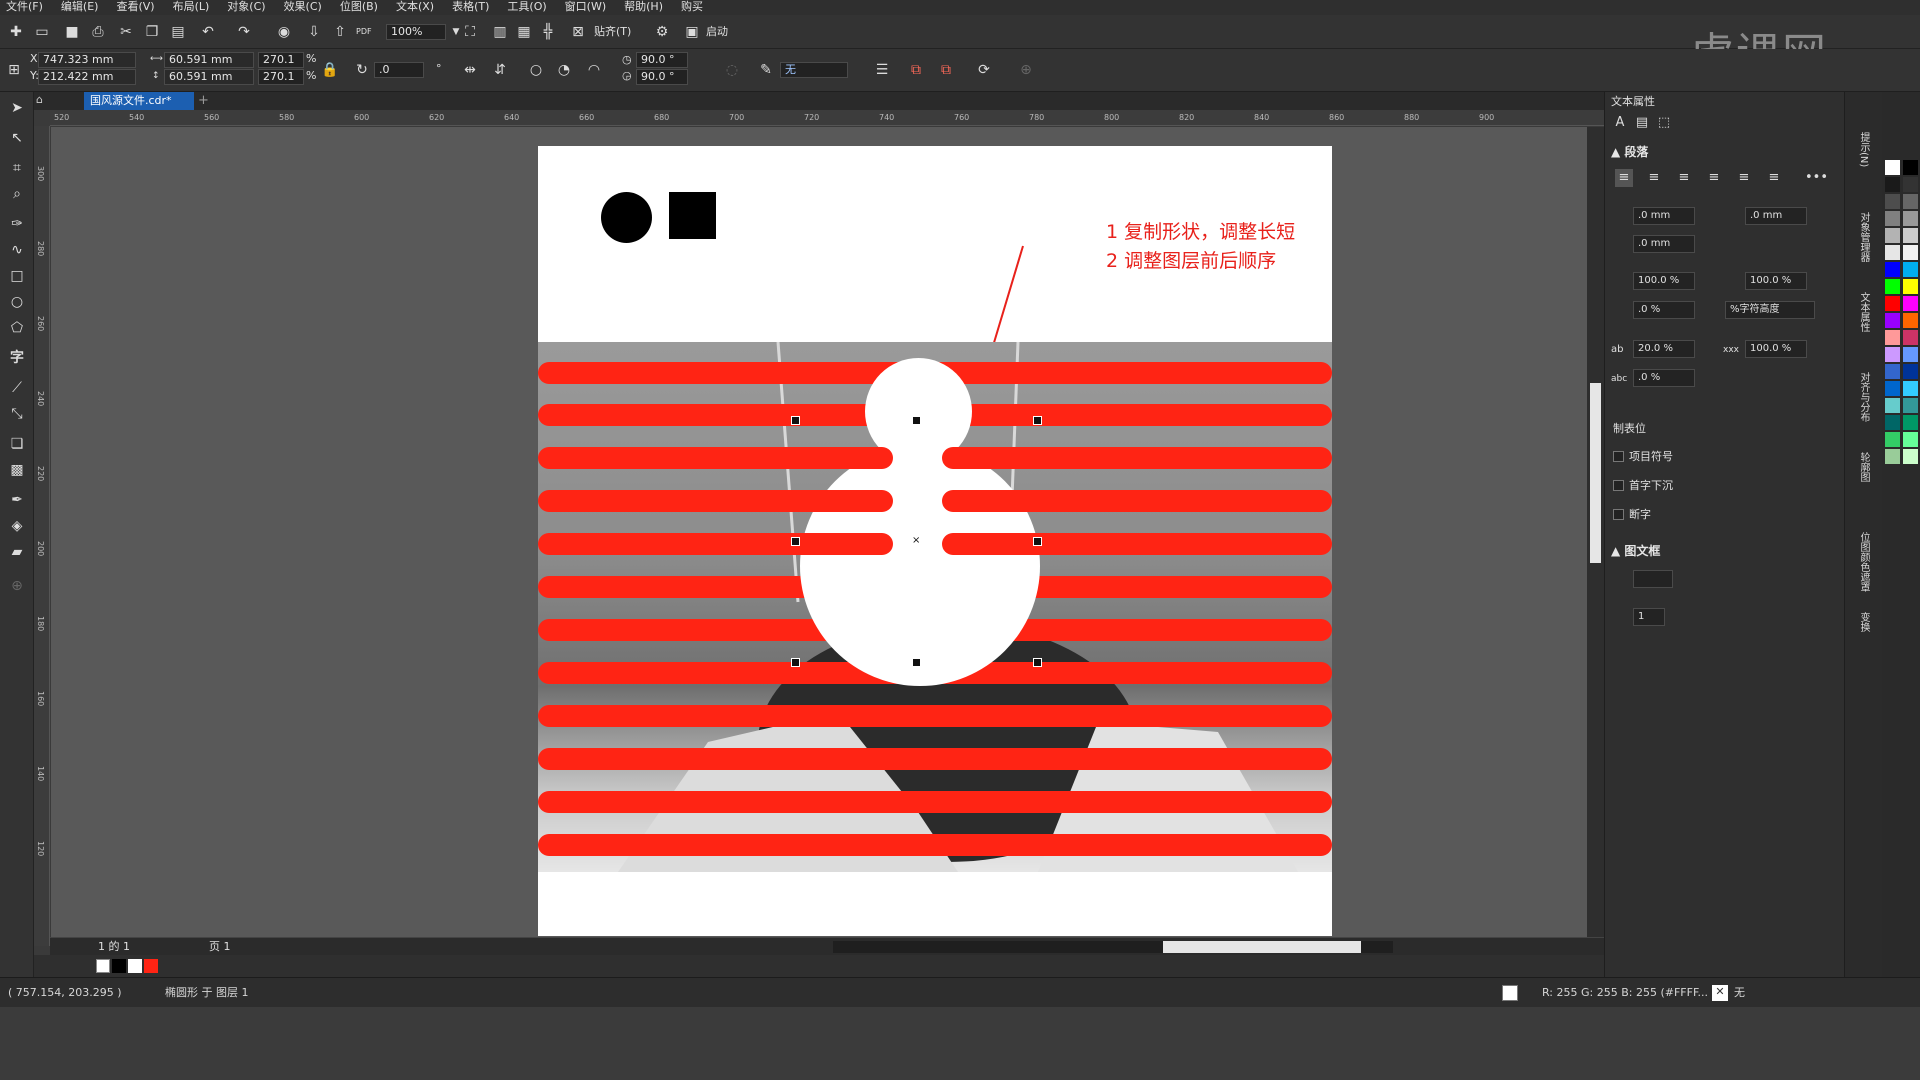  Describe the element at coordinates (1620, 123) in the screenshot. I see `character-icon: A` at that location.